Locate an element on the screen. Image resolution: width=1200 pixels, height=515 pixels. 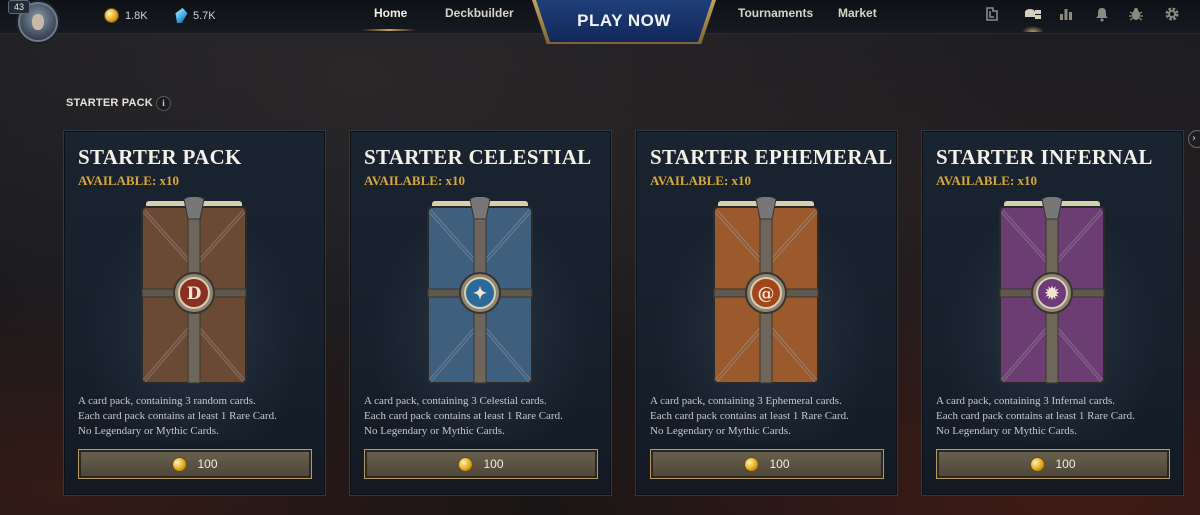
notifications-icon-svg is located at coordinates (1102, 15).